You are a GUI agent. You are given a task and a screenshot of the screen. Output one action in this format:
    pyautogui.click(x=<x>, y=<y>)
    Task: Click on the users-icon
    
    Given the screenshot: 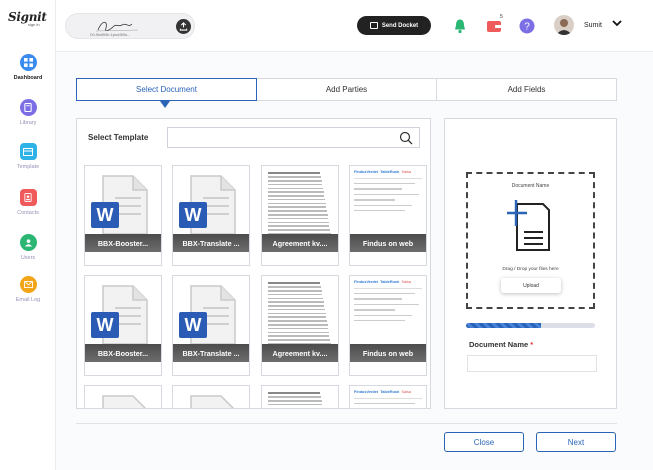 What is the action you would take?
    pyautogui.click(x=28, y=242)
    